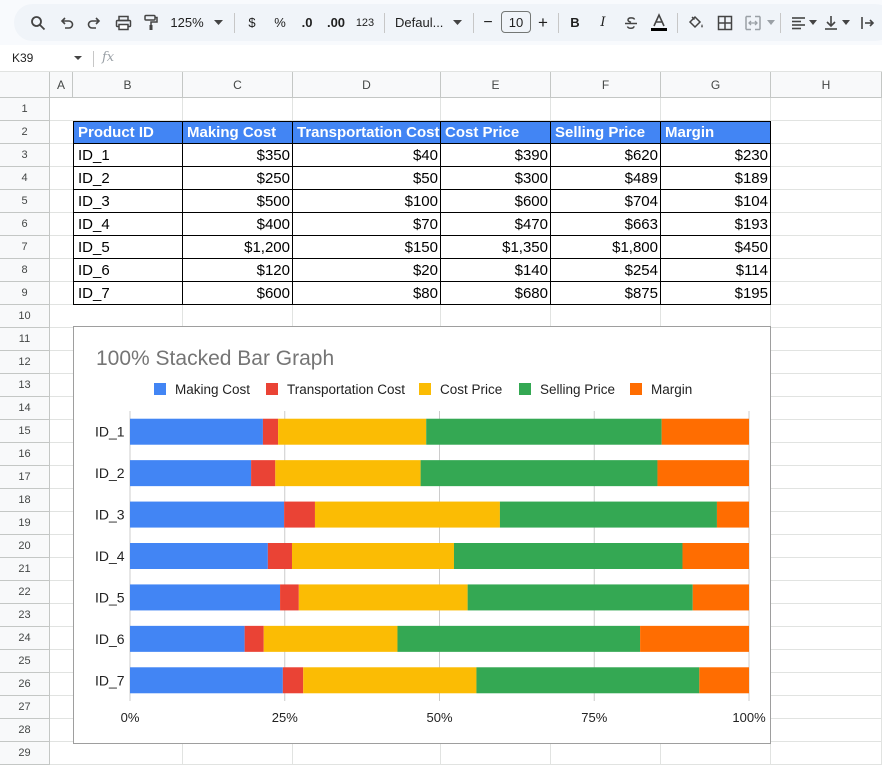  What do you see at coordinates (25, 431) in the screenshot?
I see `row-header-15: 15` at bounding box center [25, 431].